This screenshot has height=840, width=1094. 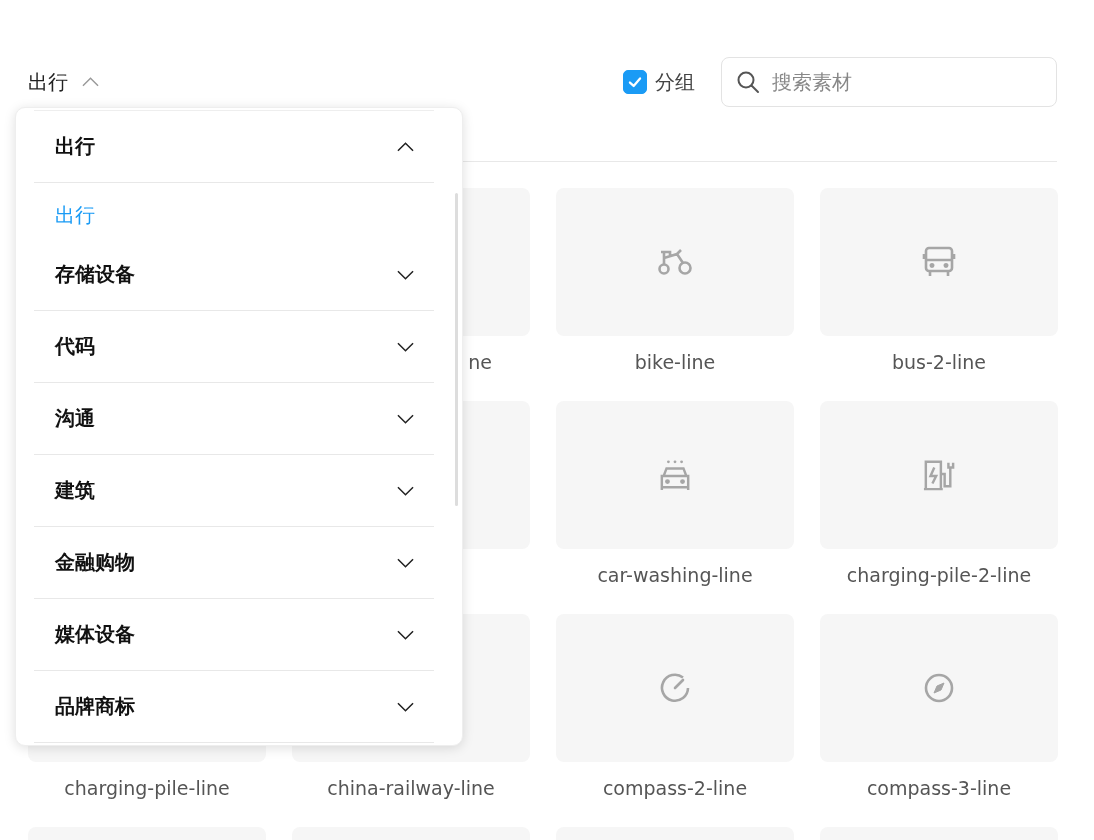 I want to click on icon-name: bike-line, so click(x=675, y=362).